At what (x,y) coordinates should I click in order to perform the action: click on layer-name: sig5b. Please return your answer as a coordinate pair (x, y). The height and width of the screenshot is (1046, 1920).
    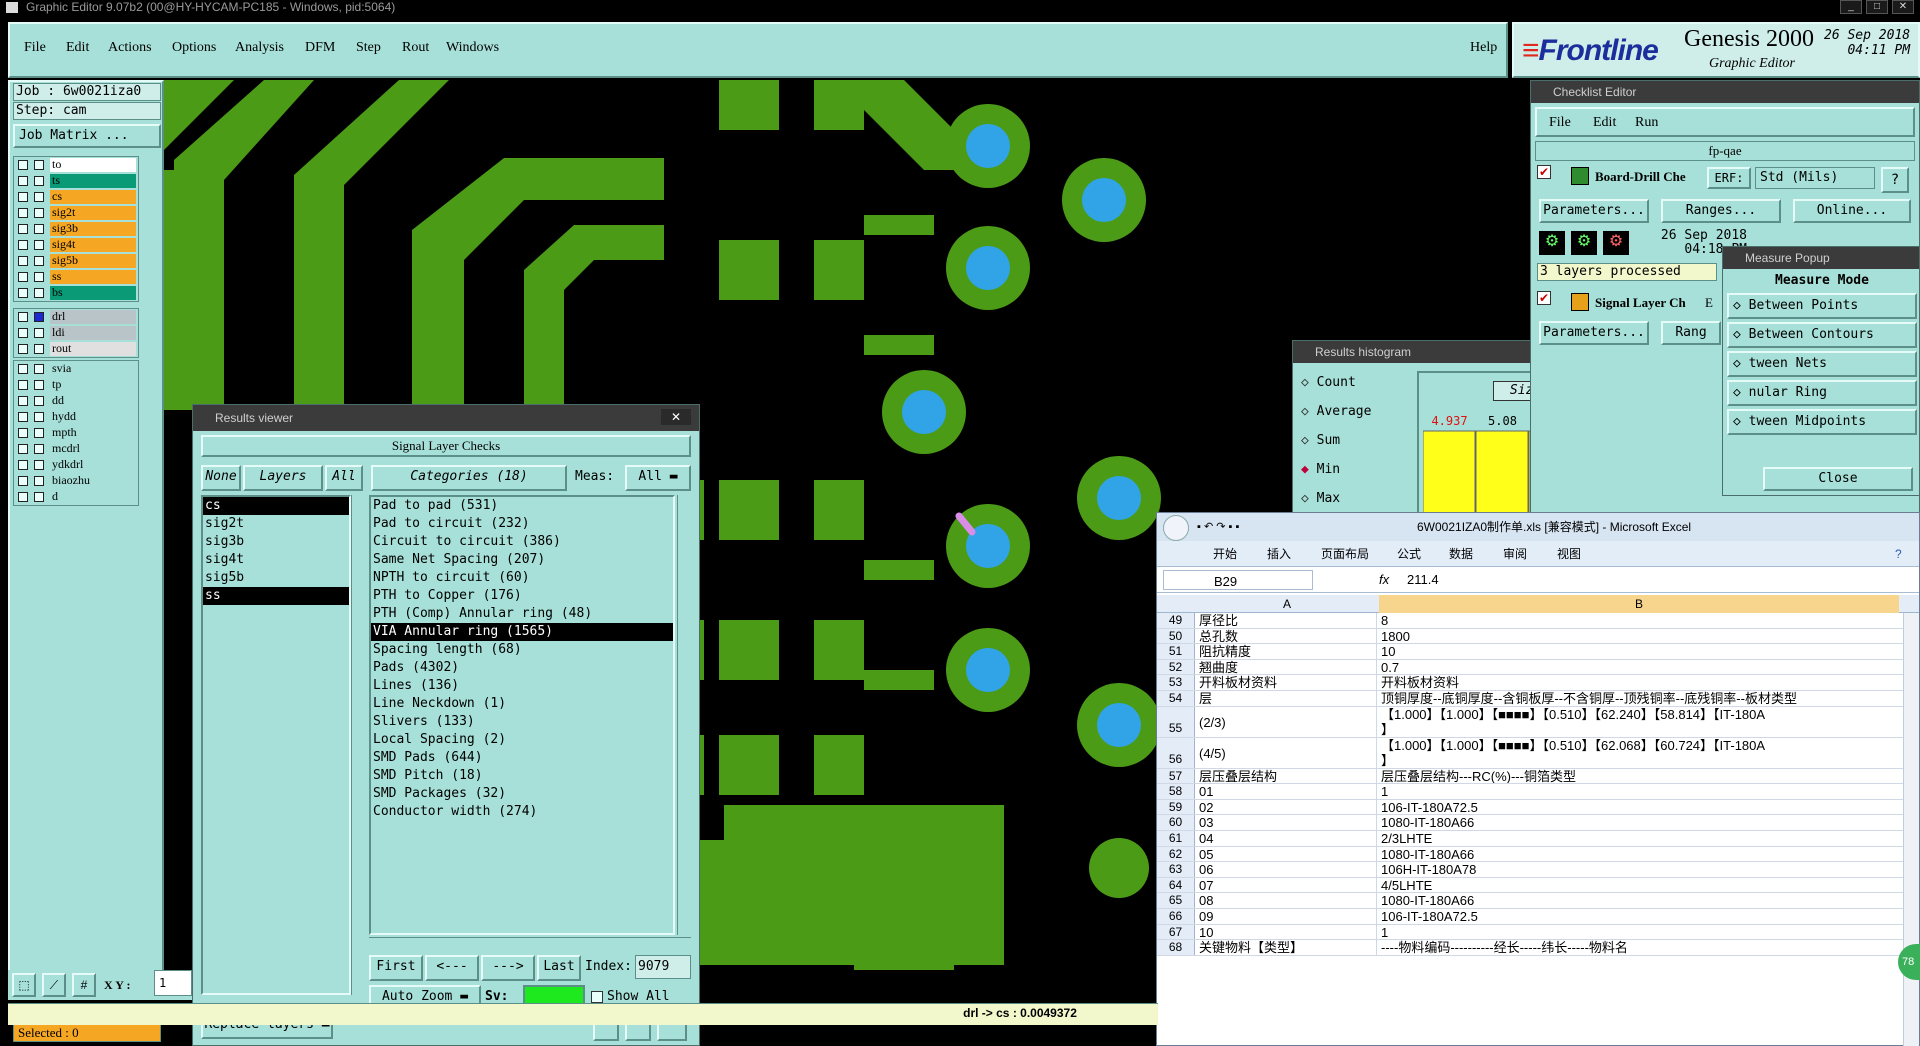
    Looking at the image, I should click on (93, 261).